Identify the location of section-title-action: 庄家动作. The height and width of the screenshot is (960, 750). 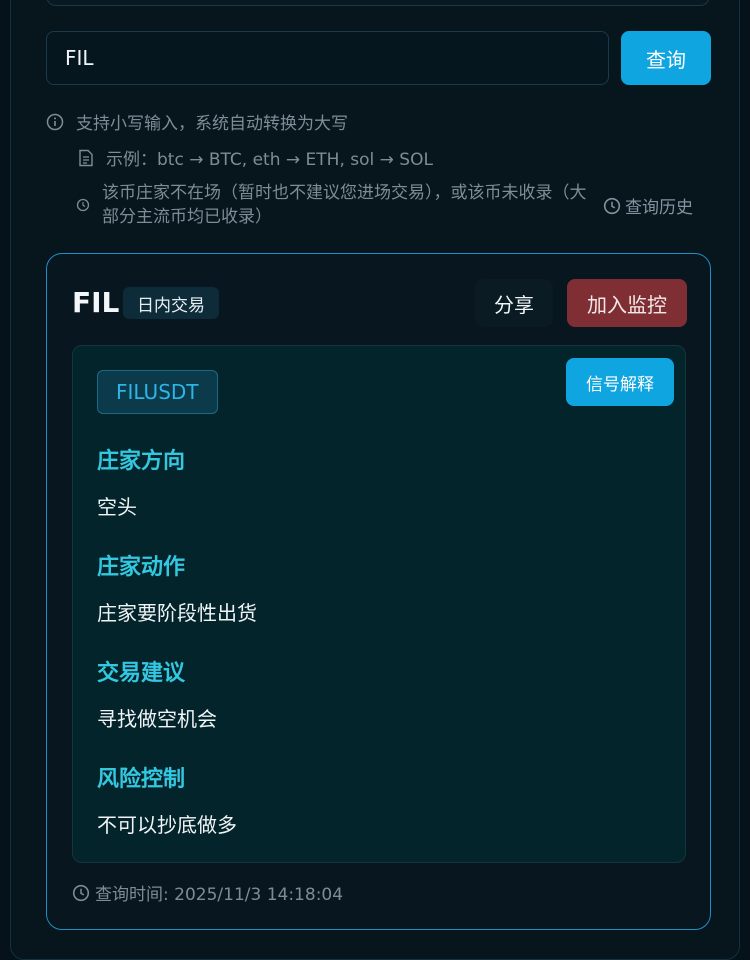
(141, 567).